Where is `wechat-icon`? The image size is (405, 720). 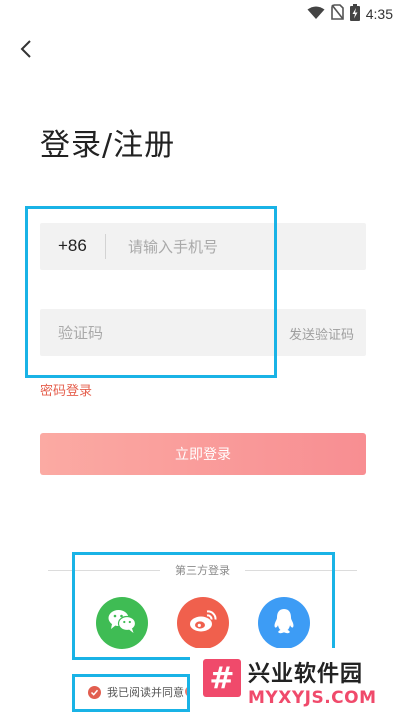 wechat-icon is located at coordinates (122, 623).